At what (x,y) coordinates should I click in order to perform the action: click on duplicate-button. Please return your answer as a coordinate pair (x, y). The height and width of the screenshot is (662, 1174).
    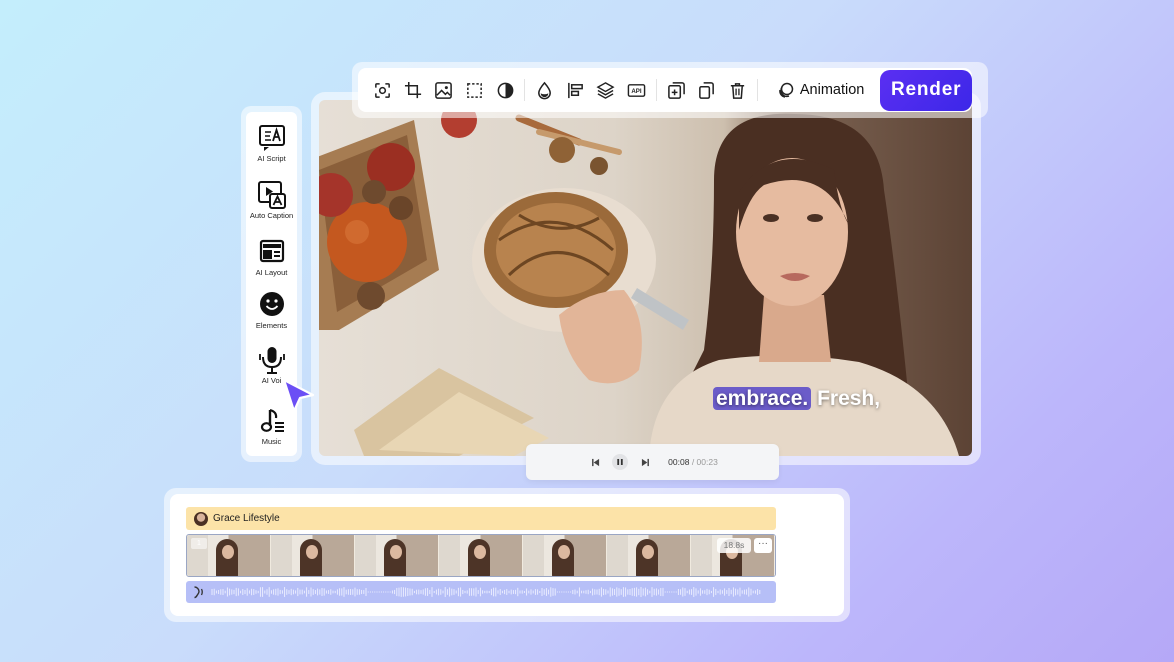
    Looking at the image, I should click on (707, 90).